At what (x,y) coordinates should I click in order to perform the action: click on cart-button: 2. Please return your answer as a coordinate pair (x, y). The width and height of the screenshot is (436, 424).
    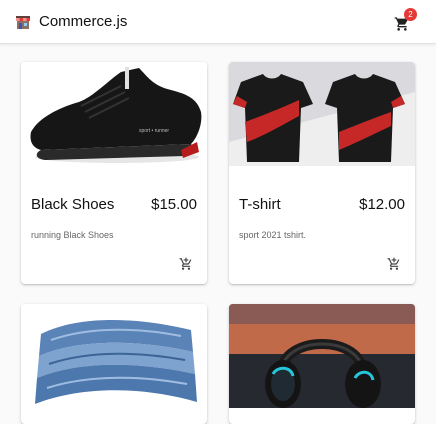
    Looking at the image, I should click on (405, 20).